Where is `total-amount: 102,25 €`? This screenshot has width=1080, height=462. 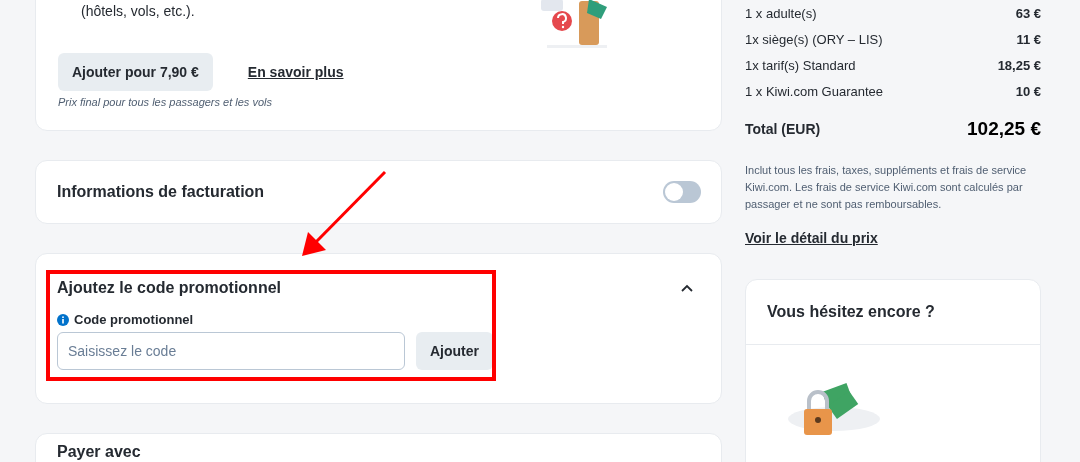 total-amount: 102,25 € is located at coordinates (1004, 129).